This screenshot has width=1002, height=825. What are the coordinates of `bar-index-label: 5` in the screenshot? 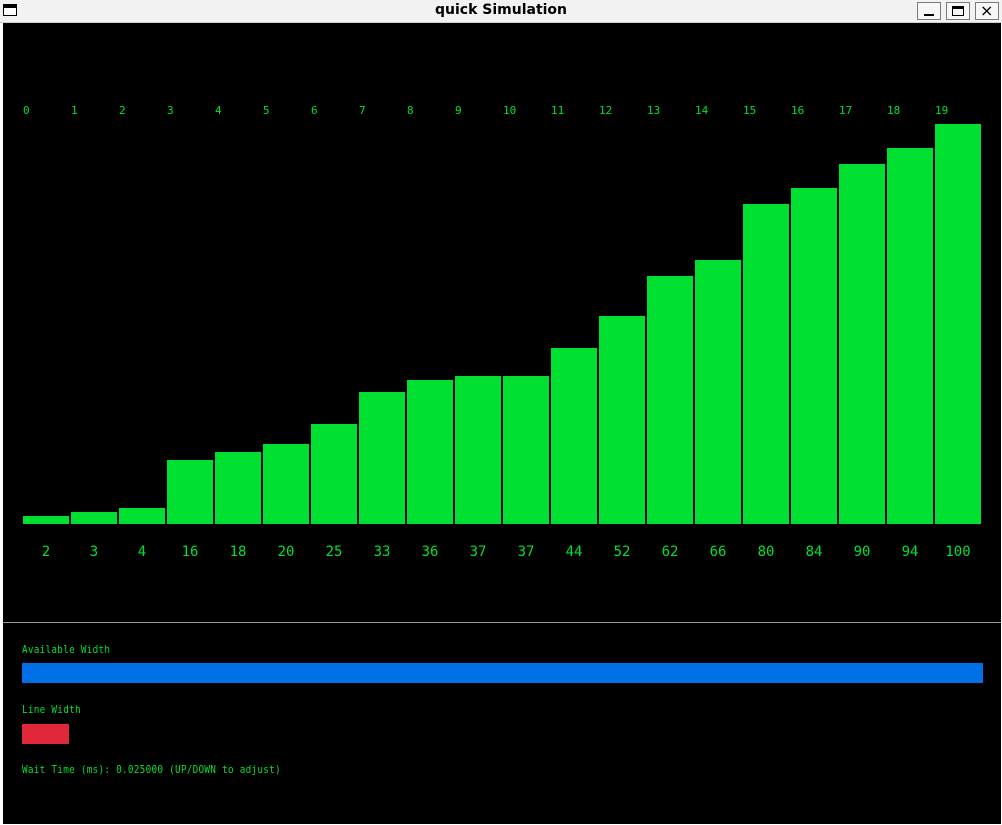 It's located at (266, 110).